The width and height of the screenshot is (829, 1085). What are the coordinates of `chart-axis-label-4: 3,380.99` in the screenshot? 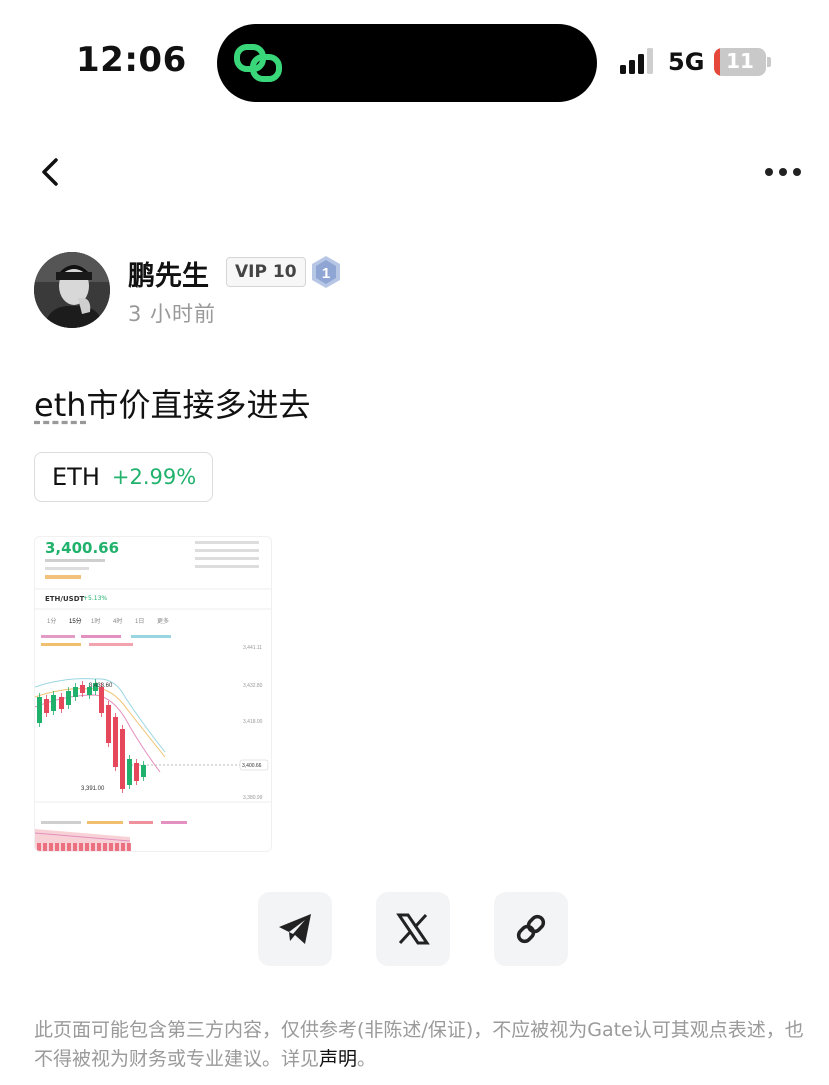 It's located at (253, 798).